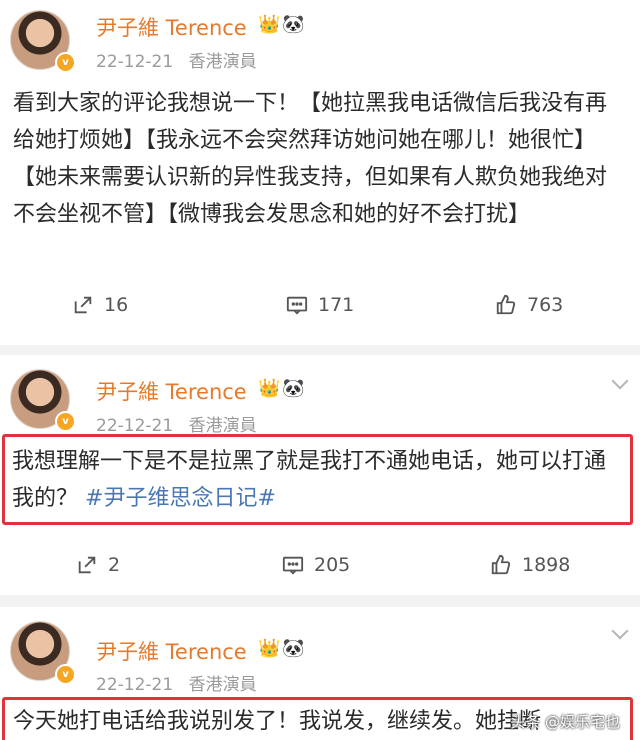  What do you see at coordinates (100, 305) in the screenshot?
I see `repost-button: 16` at bounding box center [100, 305].